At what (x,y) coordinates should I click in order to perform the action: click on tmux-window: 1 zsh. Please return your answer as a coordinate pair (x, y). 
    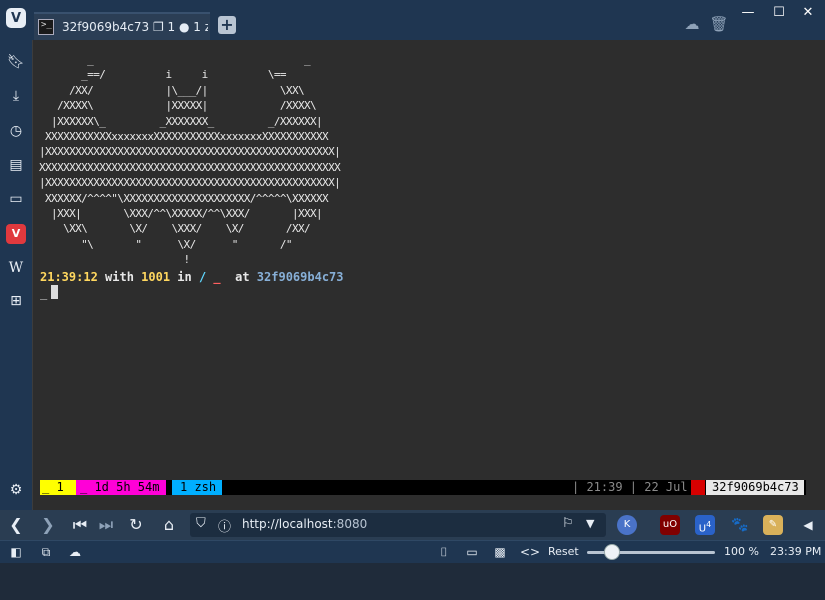
    Looking at the image, I should click on (197, 487).